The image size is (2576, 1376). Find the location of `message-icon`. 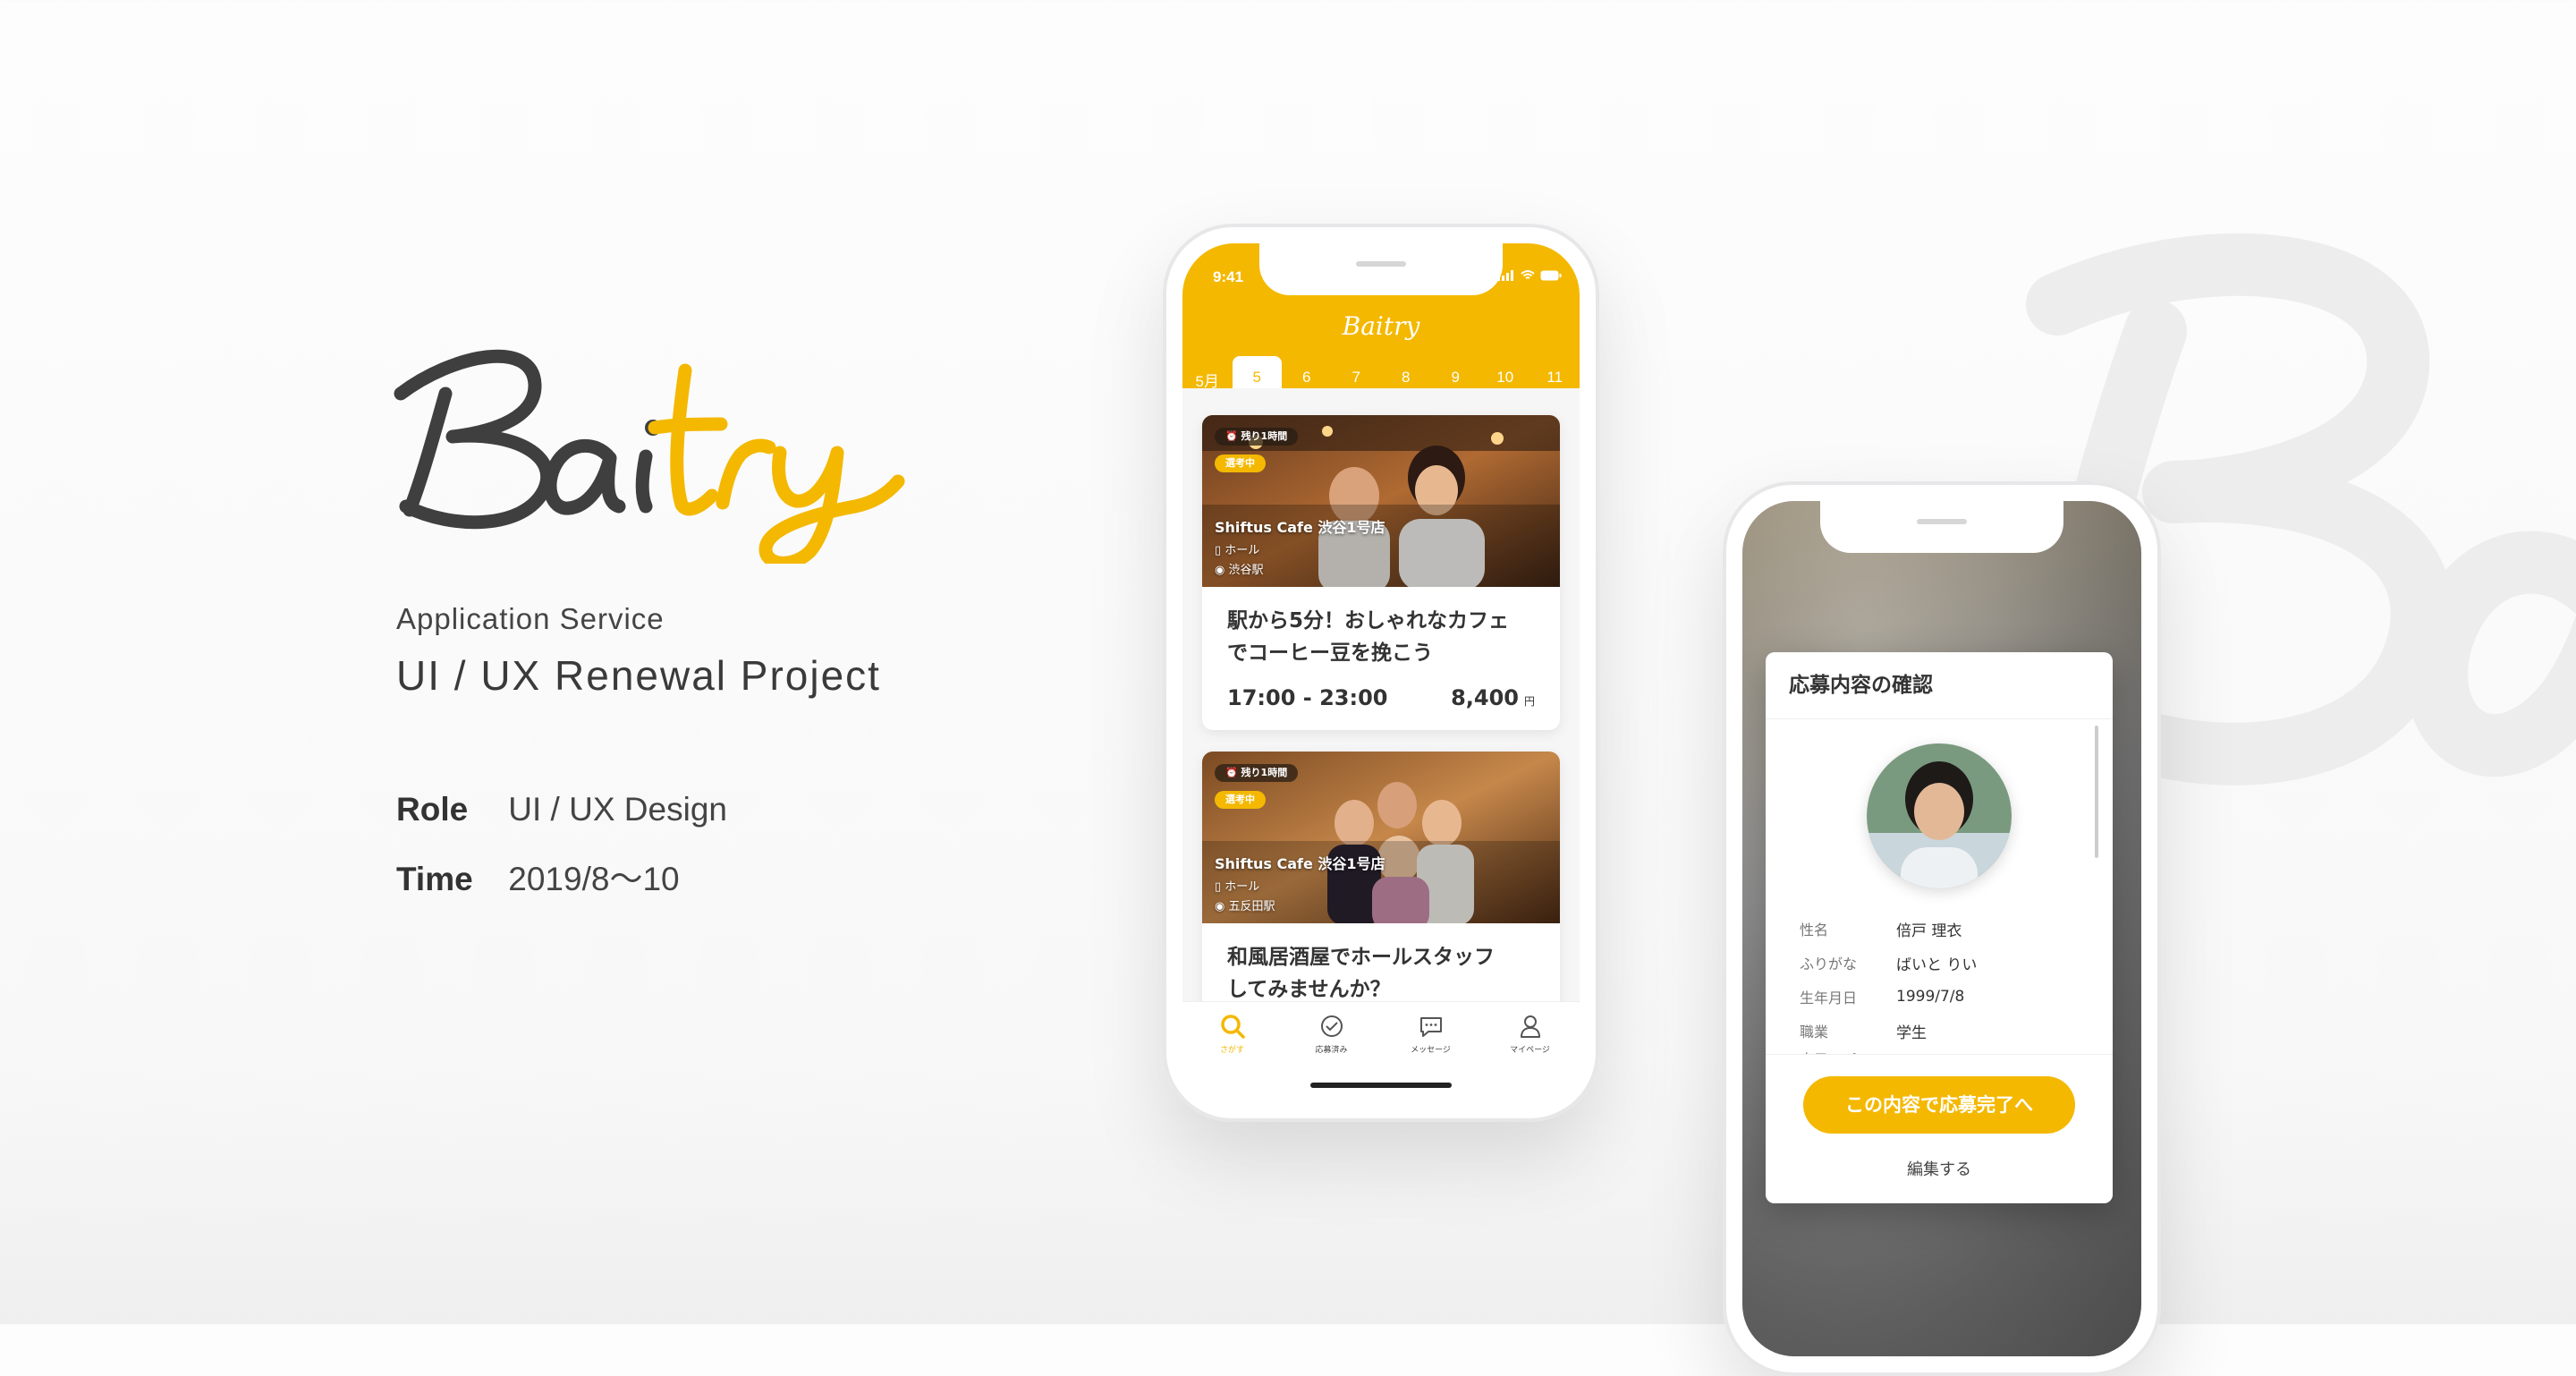

message-icon is located at coordinates (1430, 1027).